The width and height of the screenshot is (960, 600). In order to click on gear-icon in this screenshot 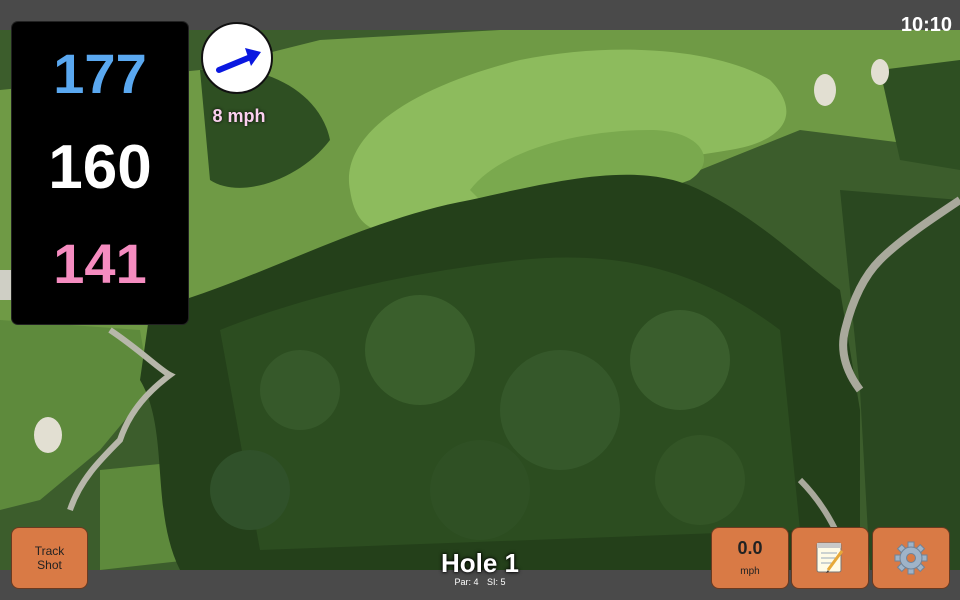, I will do `click(911, 558)`.